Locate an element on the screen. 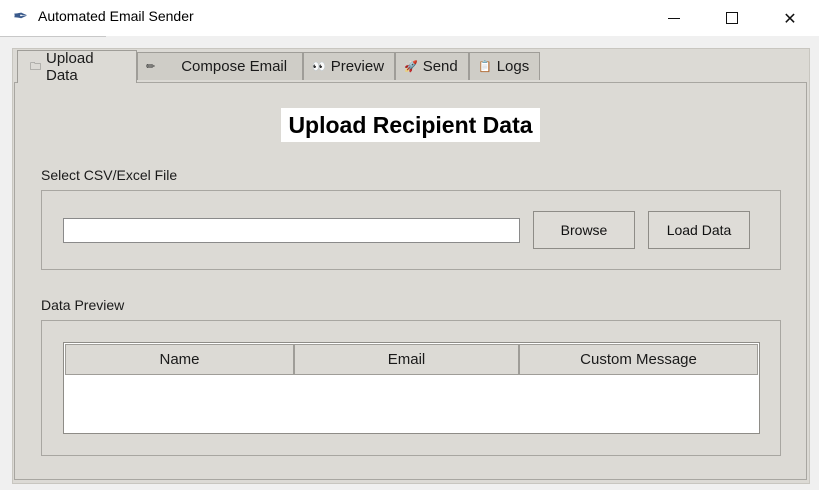 The height and width of the screenshot is (490, 819). eyes-icon: 👀 is located at coordinates (319, 67).